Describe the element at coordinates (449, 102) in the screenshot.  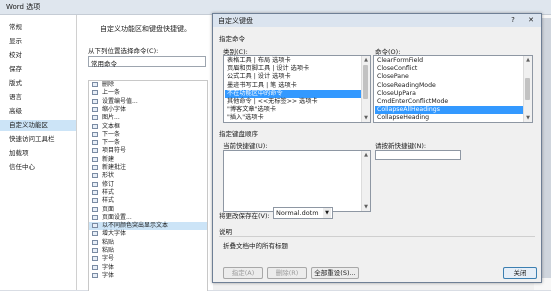
I see `command-list-item: CmdEnterConflictMode` at that location.